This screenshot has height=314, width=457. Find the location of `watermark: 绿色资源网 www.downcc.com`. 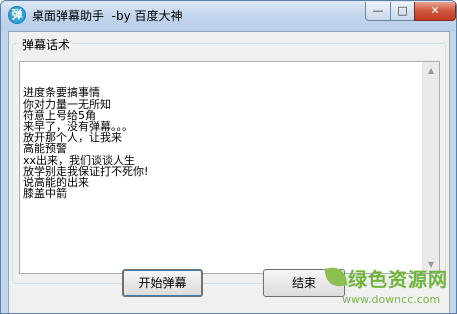

watermark: 绿色资源网 www.downcc.com is located at coordinates (390, 288).